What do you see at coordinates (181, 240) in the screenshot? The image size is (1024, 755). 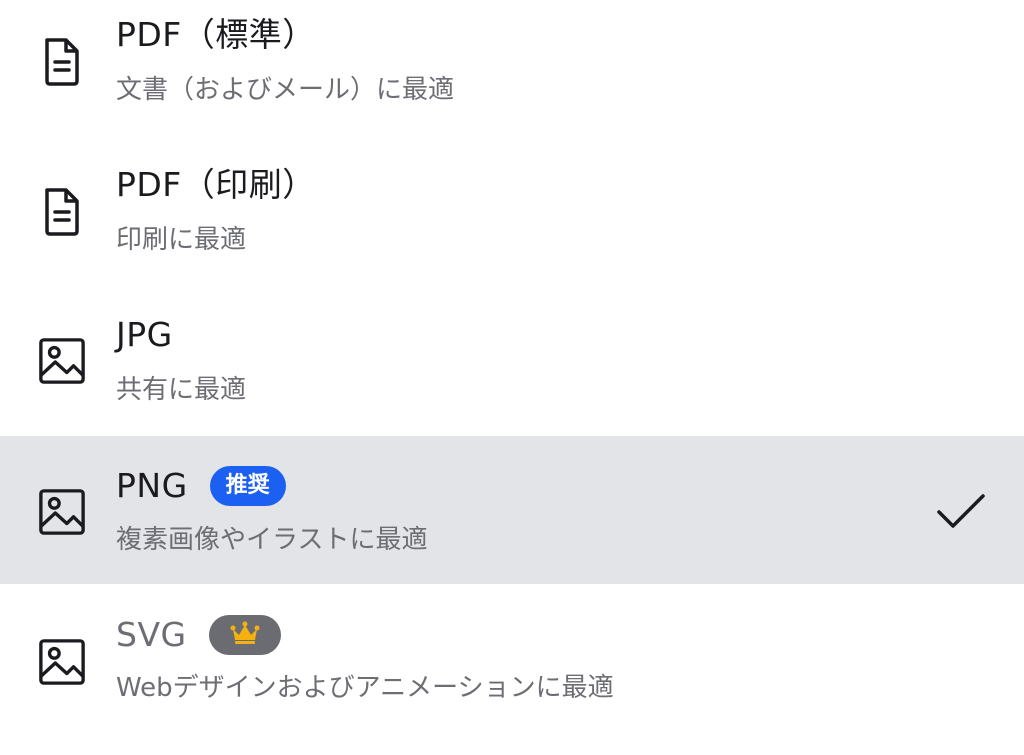 I see `option-subtitle: 印刷に最適` at bounding box center [181, 240].